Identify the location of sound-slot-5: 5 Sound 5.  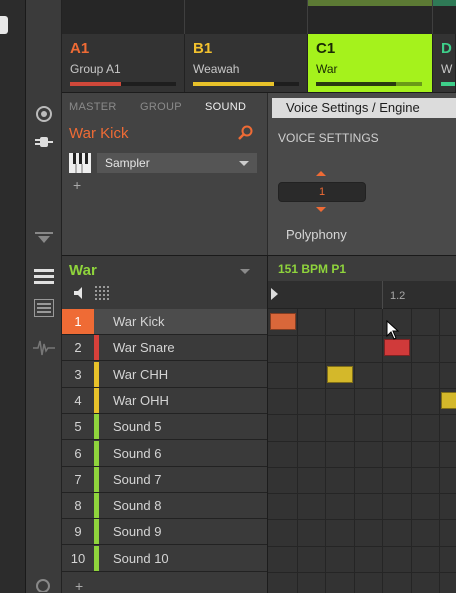
(164, 427).